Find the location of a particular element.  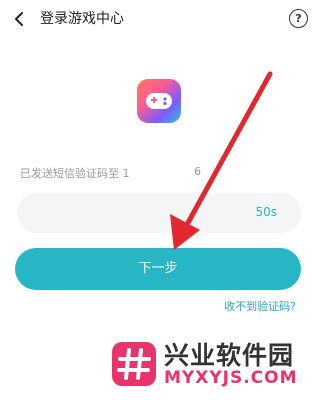

chevron-left-icon is located at coordinates (19, 19).